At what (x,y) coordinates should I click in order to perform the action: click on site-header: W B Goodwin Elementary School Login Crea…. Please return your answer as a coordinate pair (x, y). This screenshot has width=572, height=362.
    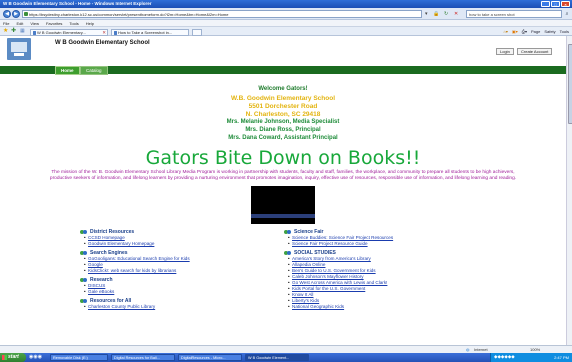
    Looking at the image, I should click on (283, 55).